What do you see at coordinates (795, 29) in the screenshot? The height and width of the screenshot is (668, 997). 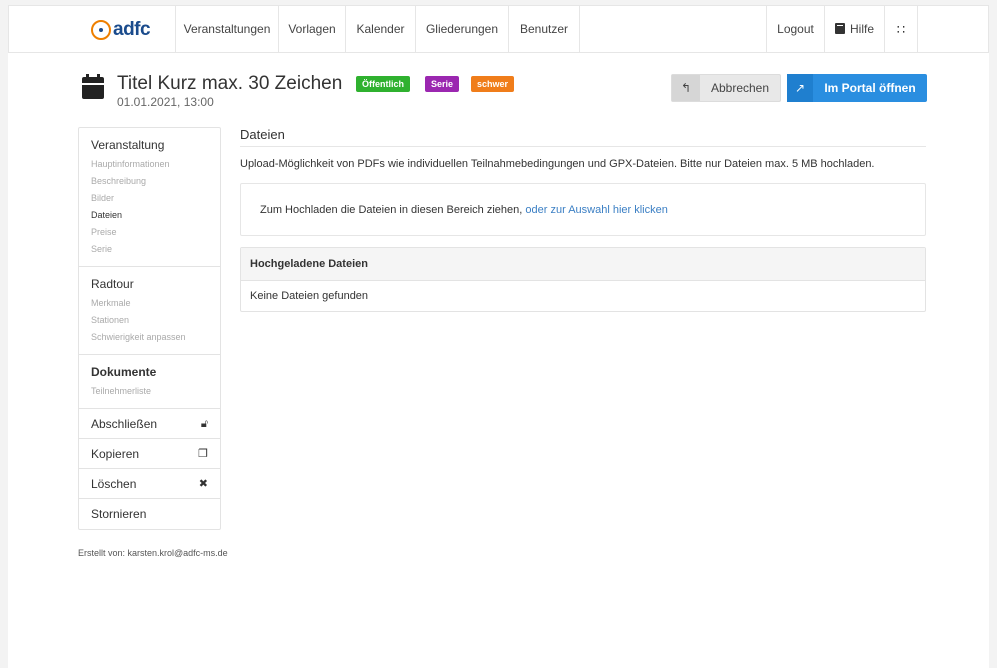 I see `logout-link: Logout` at bounding box center [795, 29].